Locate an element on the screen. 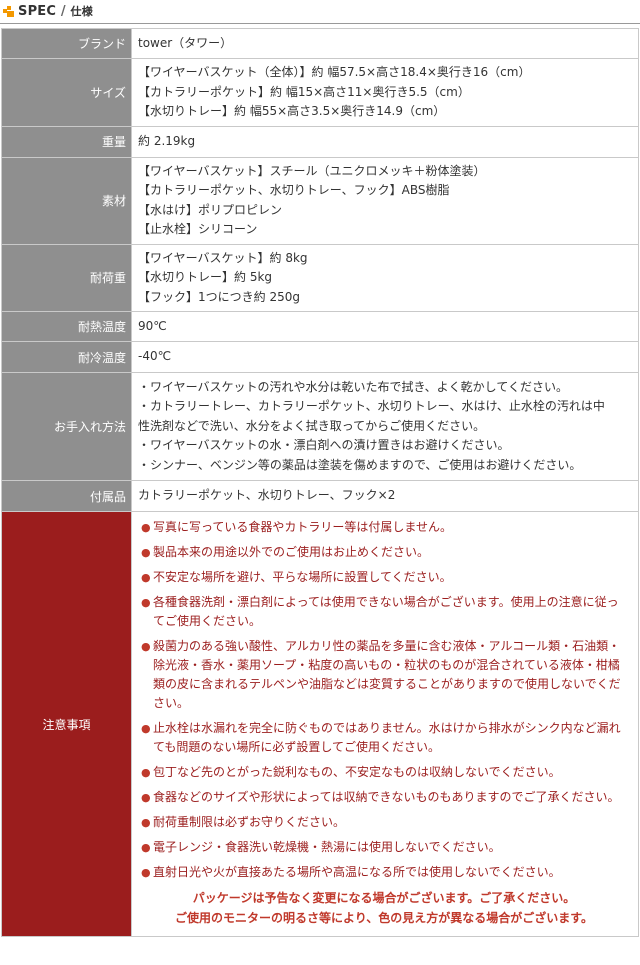 The height and width of the screenshot is (965, 640). caution-item: ● 食器などのサイズや形状によっては収納できないものもありますのでご了承ください。 is located at coordinates (384, 797).